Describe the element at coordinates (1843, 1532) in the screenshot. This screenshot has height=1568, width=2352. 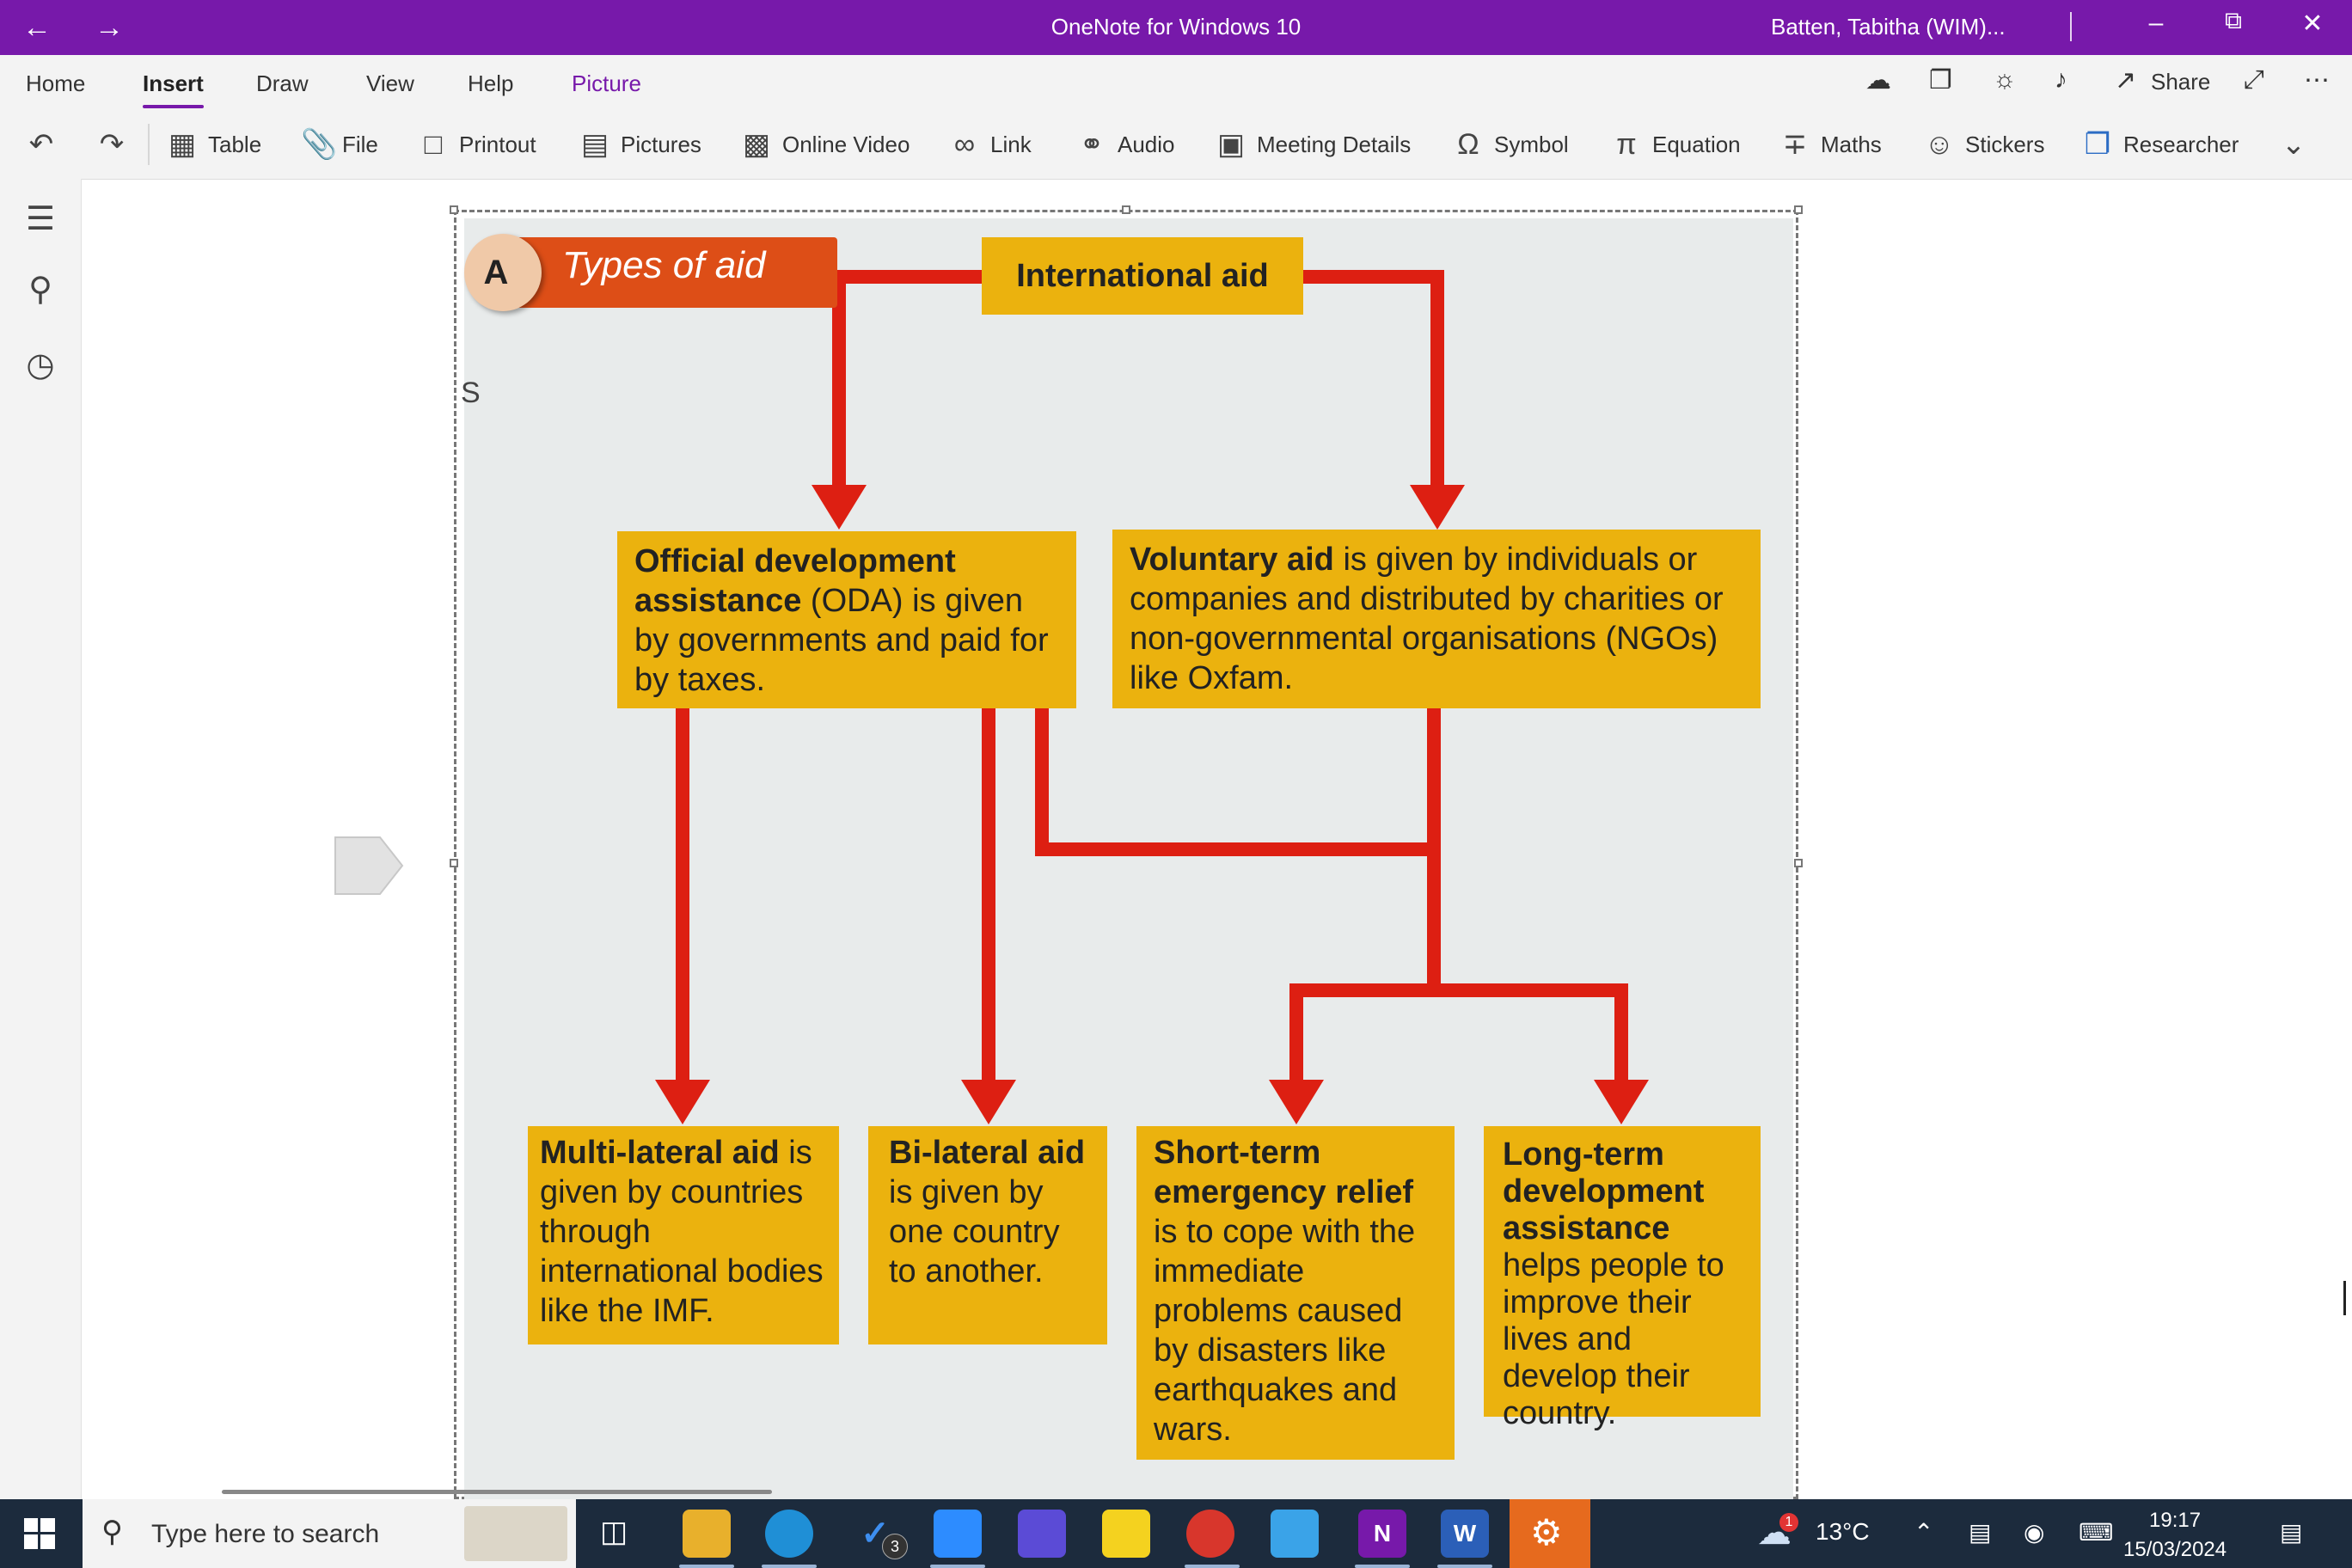
I see `temperature-label: 13°C` at that location.